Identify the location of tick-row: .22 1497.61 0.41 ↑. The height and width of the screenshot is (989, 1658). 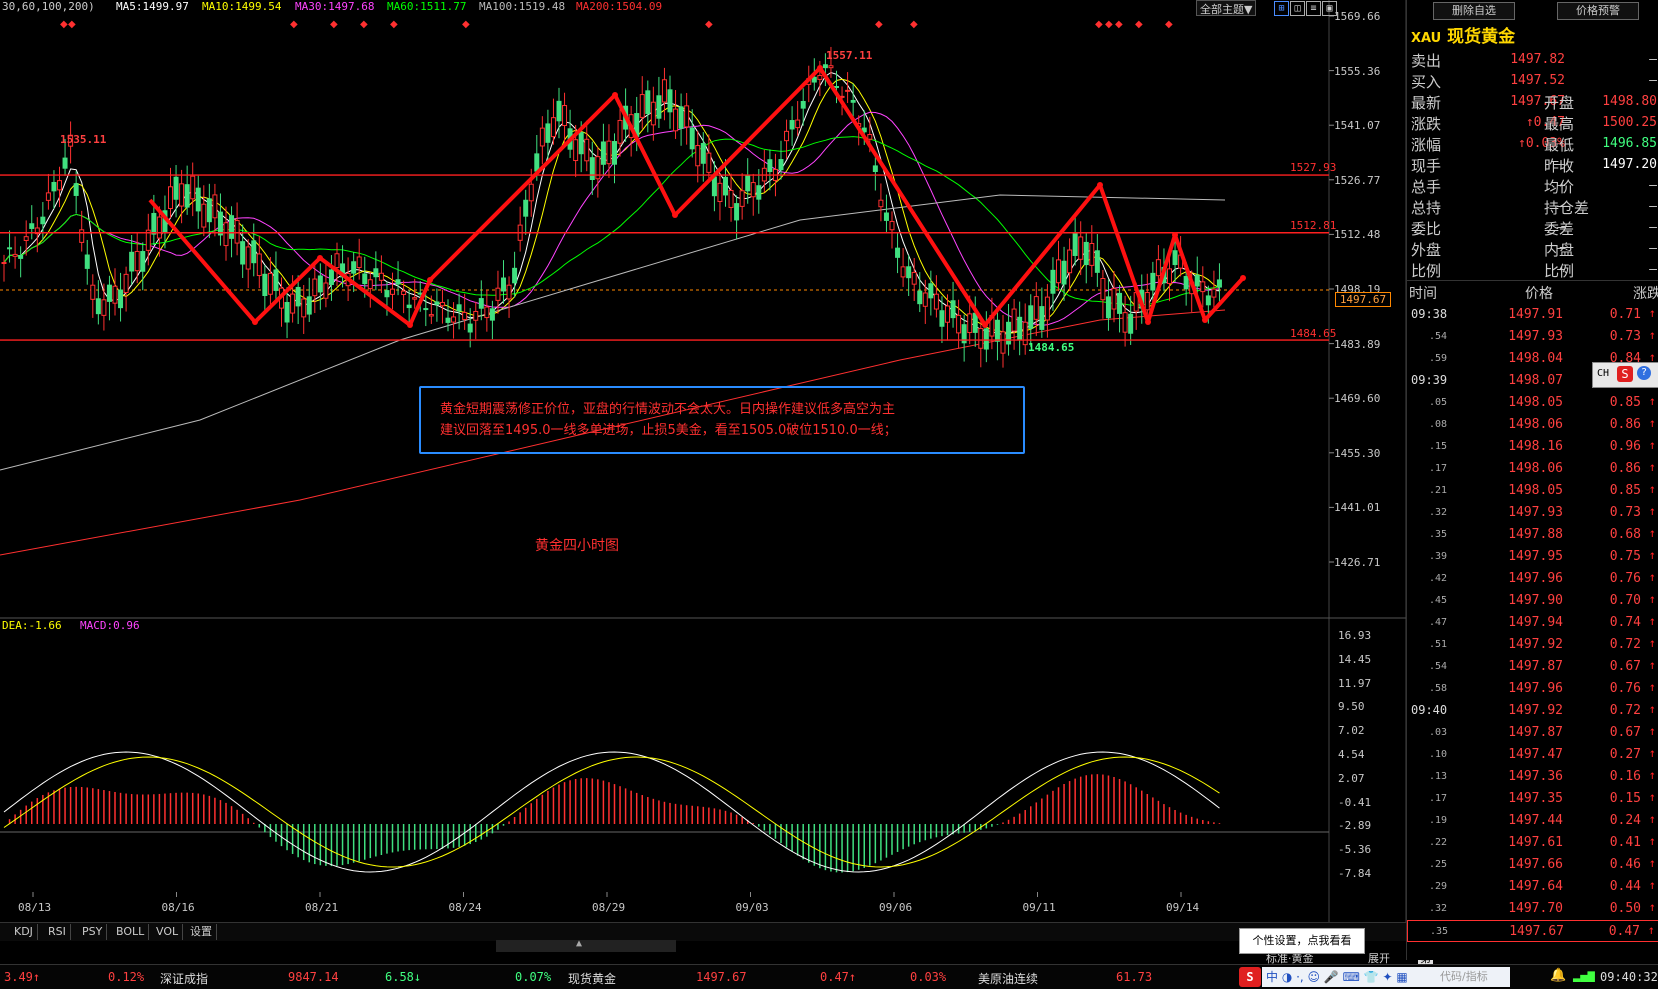
(1532, 843).